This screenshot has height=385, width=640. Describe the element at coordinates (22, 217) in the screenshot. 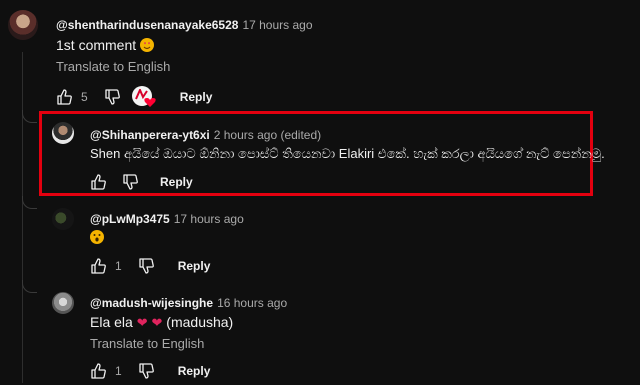

I see `thread-line` at that location.